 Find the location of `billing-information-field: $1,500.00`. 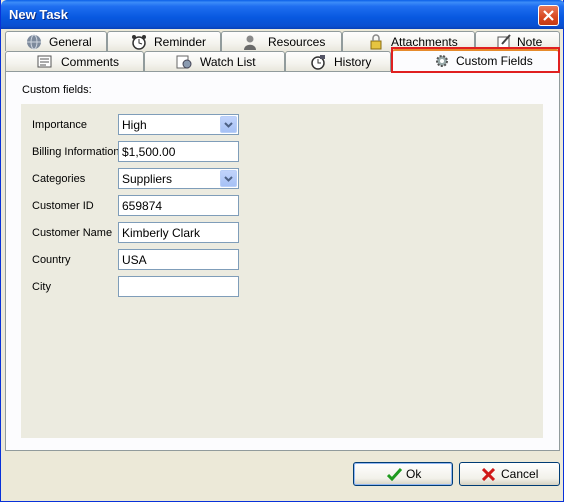

billing-information-field: $1,500.00 is located at coordinates (178, 151).